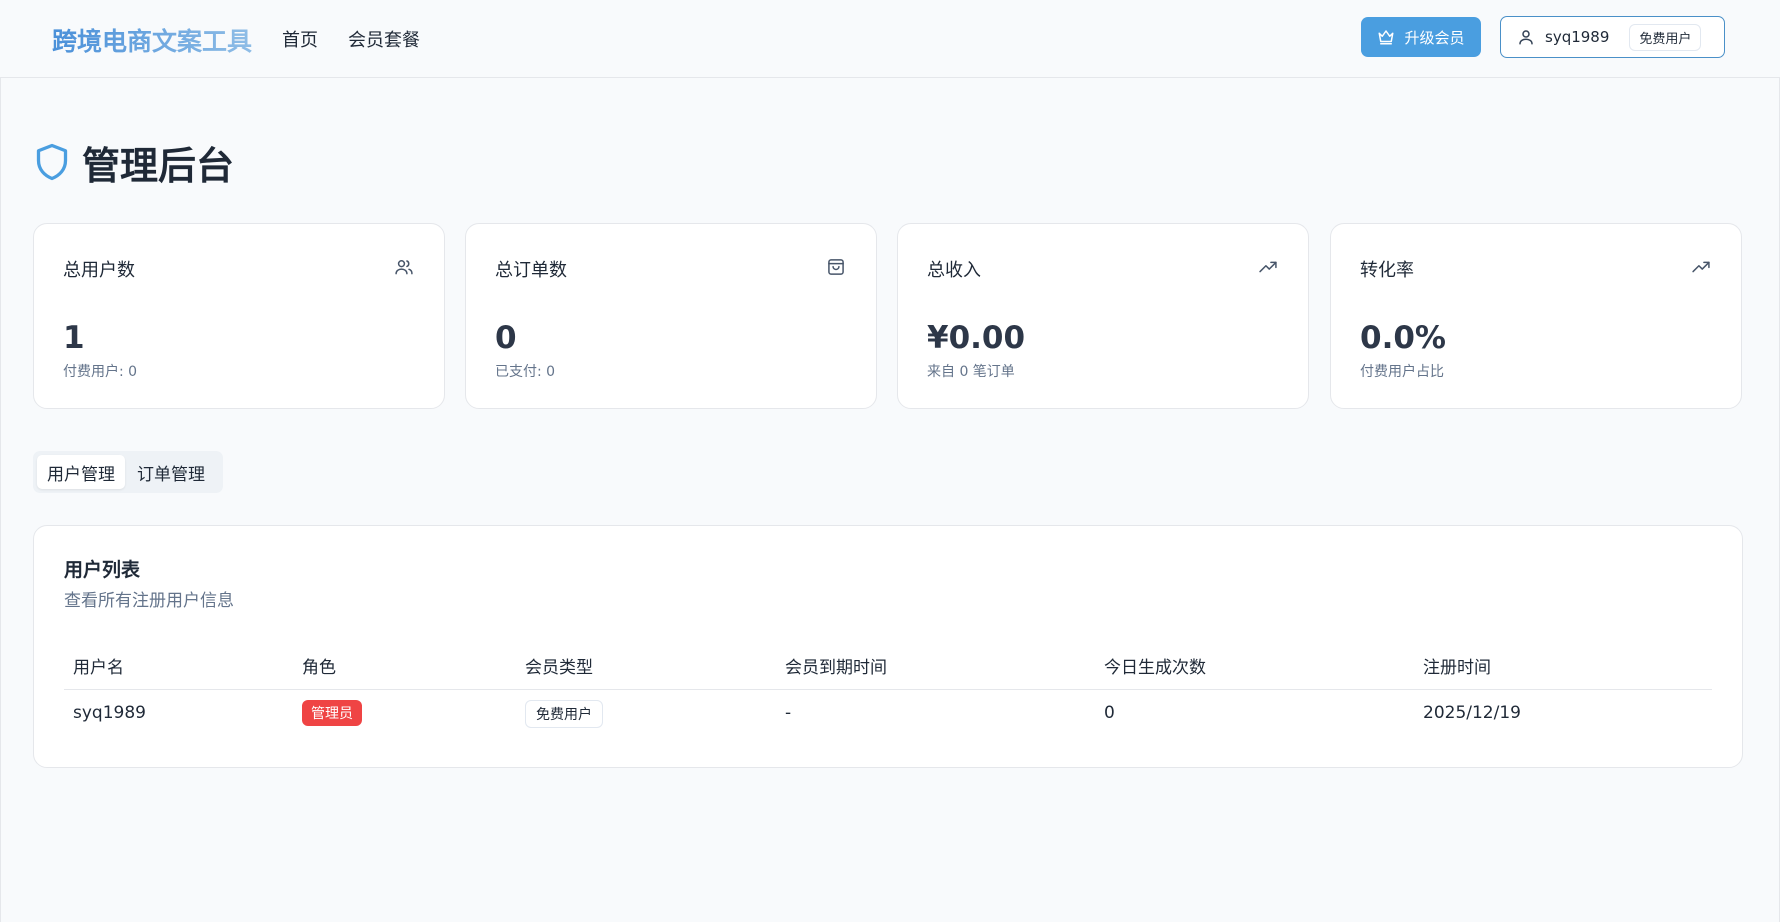 The image size is (1780, 922). Describe the element at coordinates (1457, 668) in the screenshot. I see `column-header-registration-time: 注册时间` at that location.